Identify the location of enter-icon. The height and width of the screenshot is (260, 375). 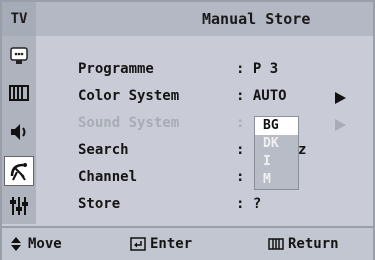
(138, 244).